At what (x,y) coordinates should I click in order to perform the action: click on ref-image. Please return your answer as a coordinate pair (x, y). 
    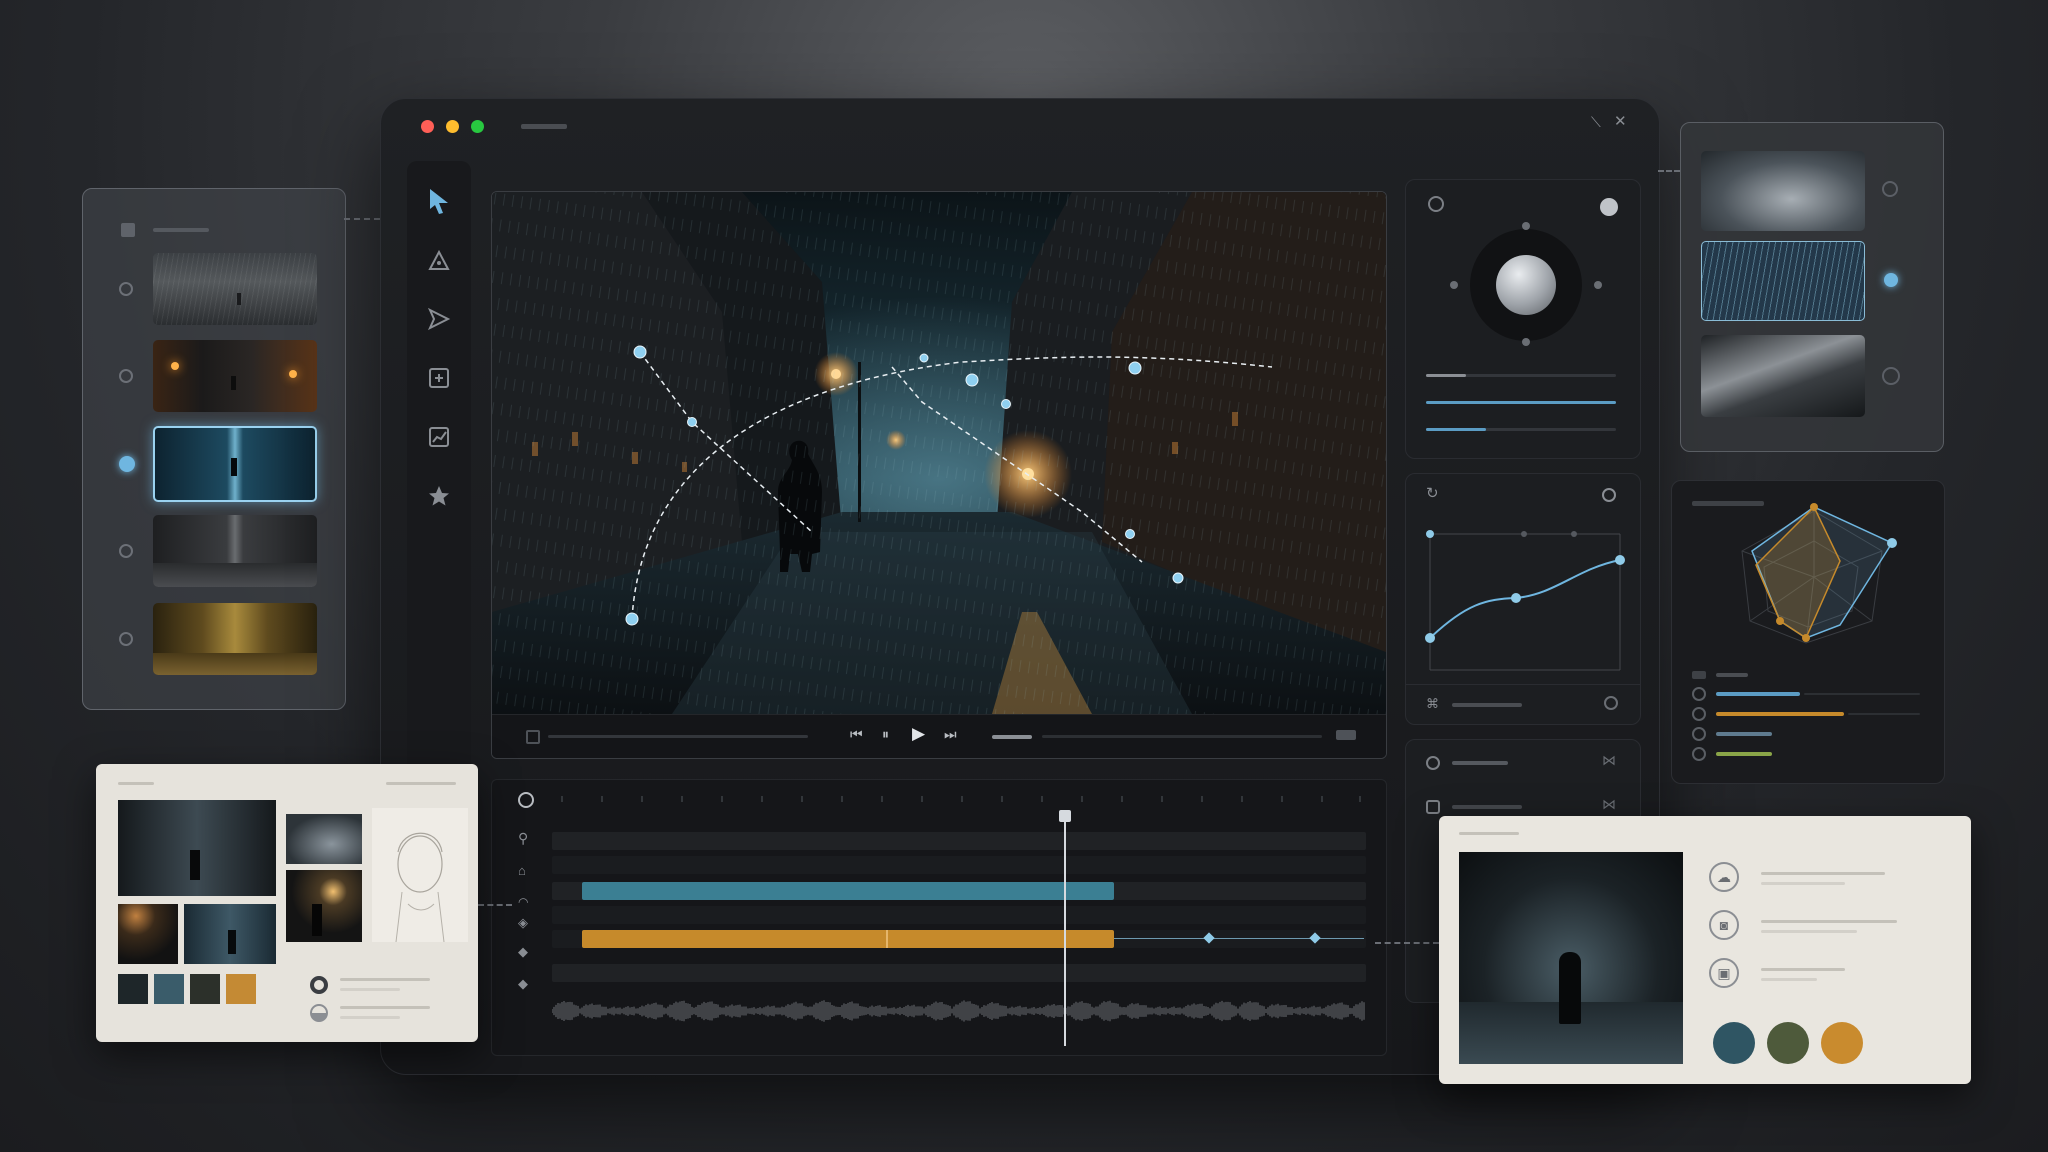
    Looking at the image, I should click on (1571, 958).